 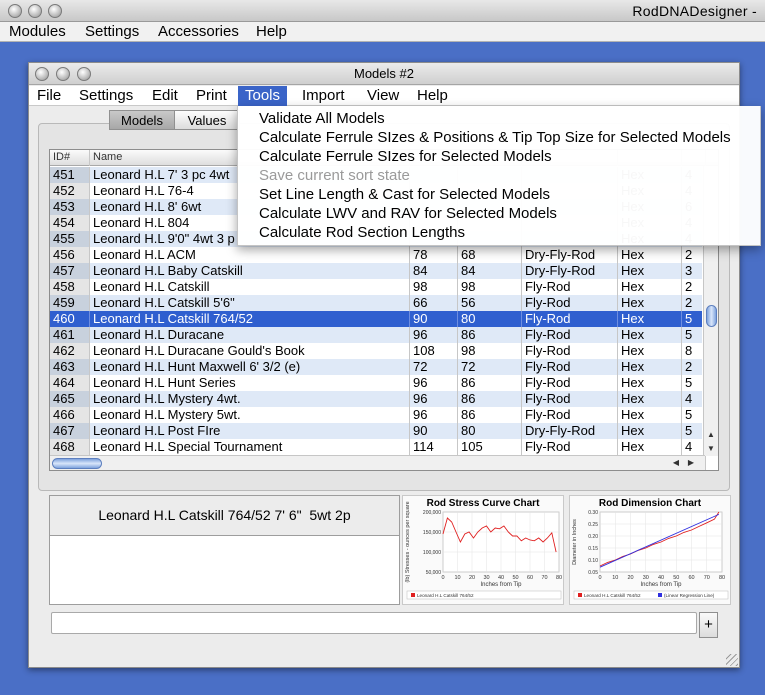 What do you see at coordinates (708, 625) in the screenshot?
I see `add-button: +` at bounding box center [708, 625].